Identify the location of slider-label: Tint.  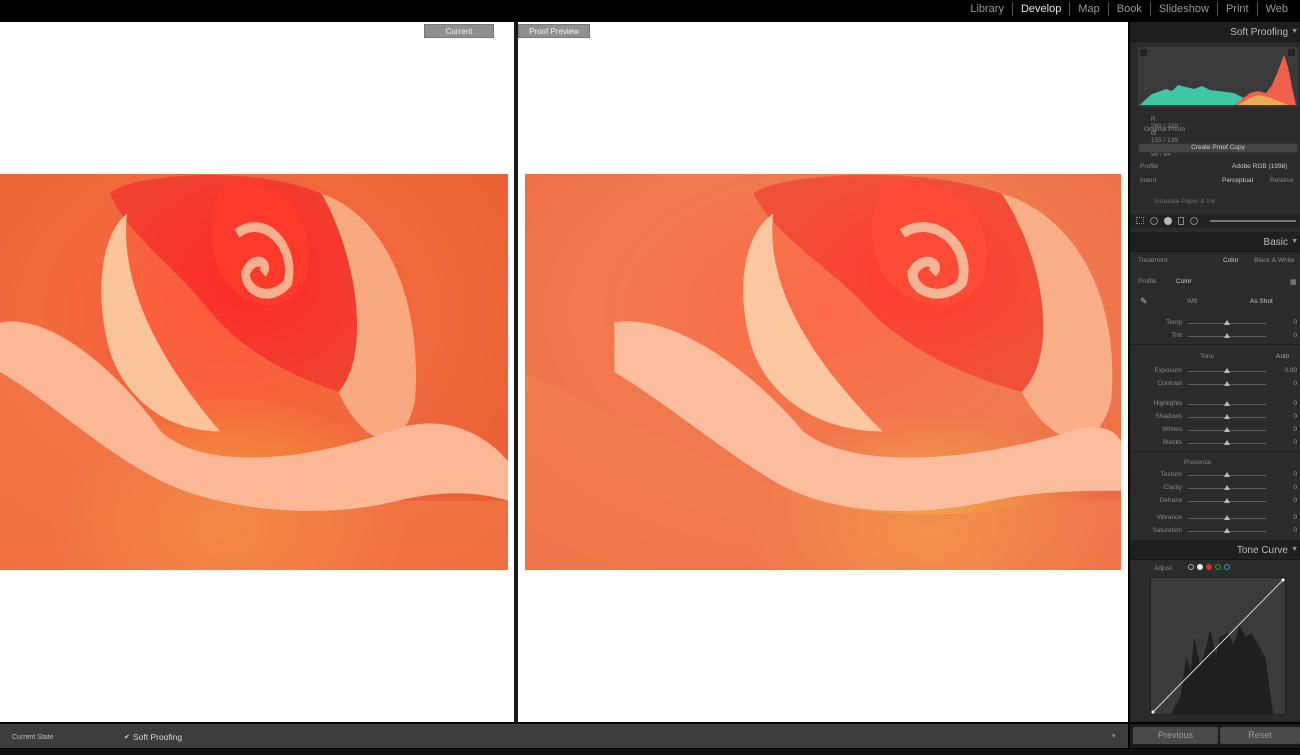
(1176, 335).